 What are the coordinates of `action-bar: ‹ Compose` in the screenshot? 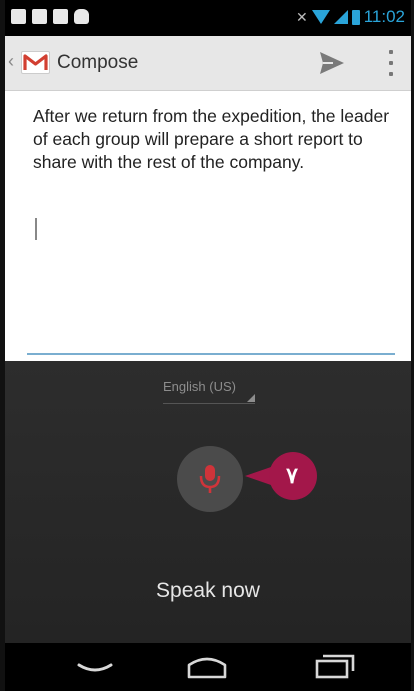 It's located at (208, 63).